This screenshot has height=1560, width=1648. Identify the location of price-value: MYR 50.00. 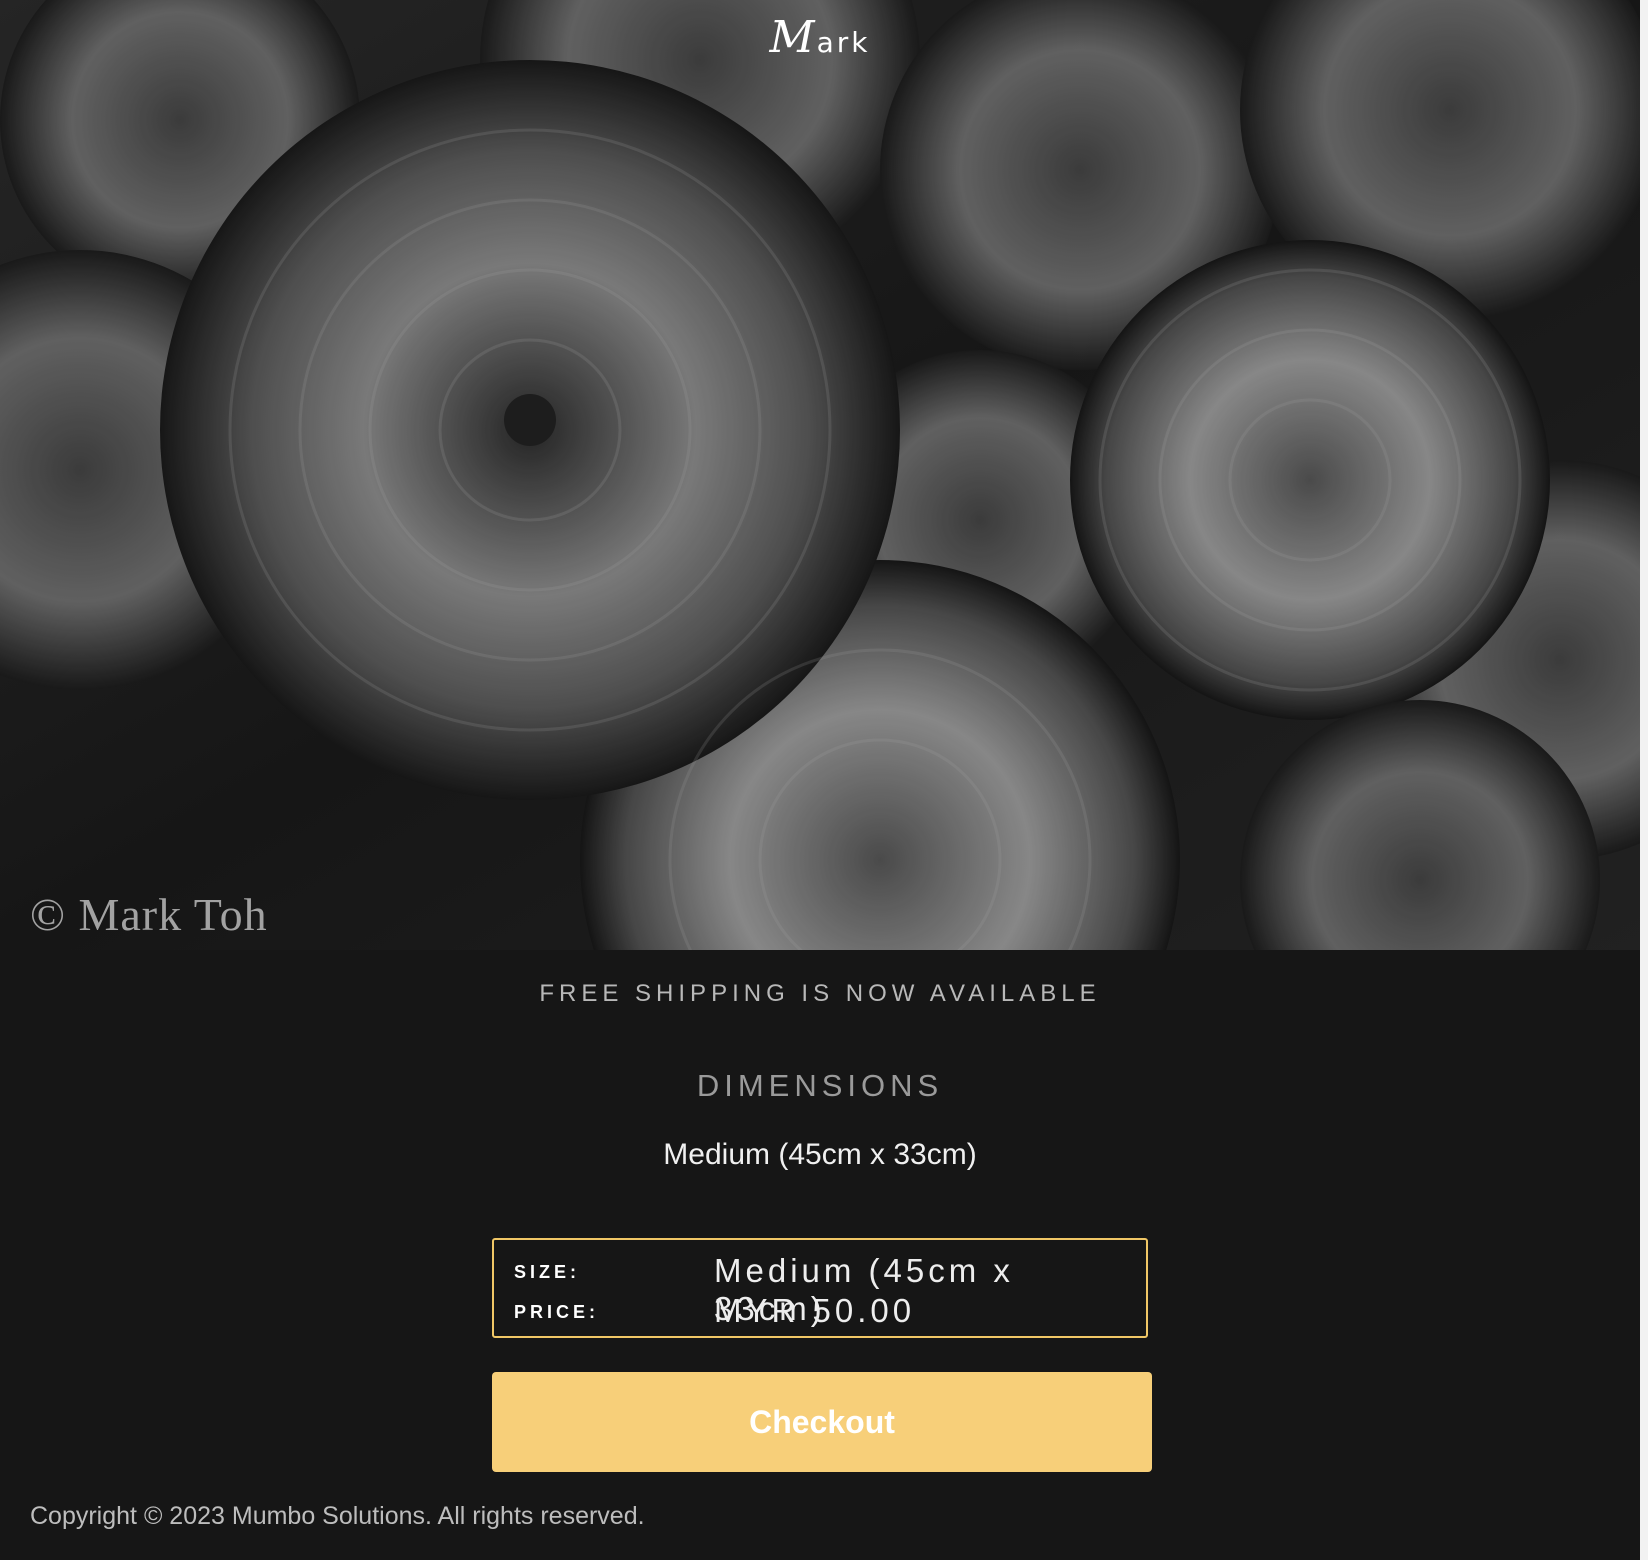
(815, 1310).